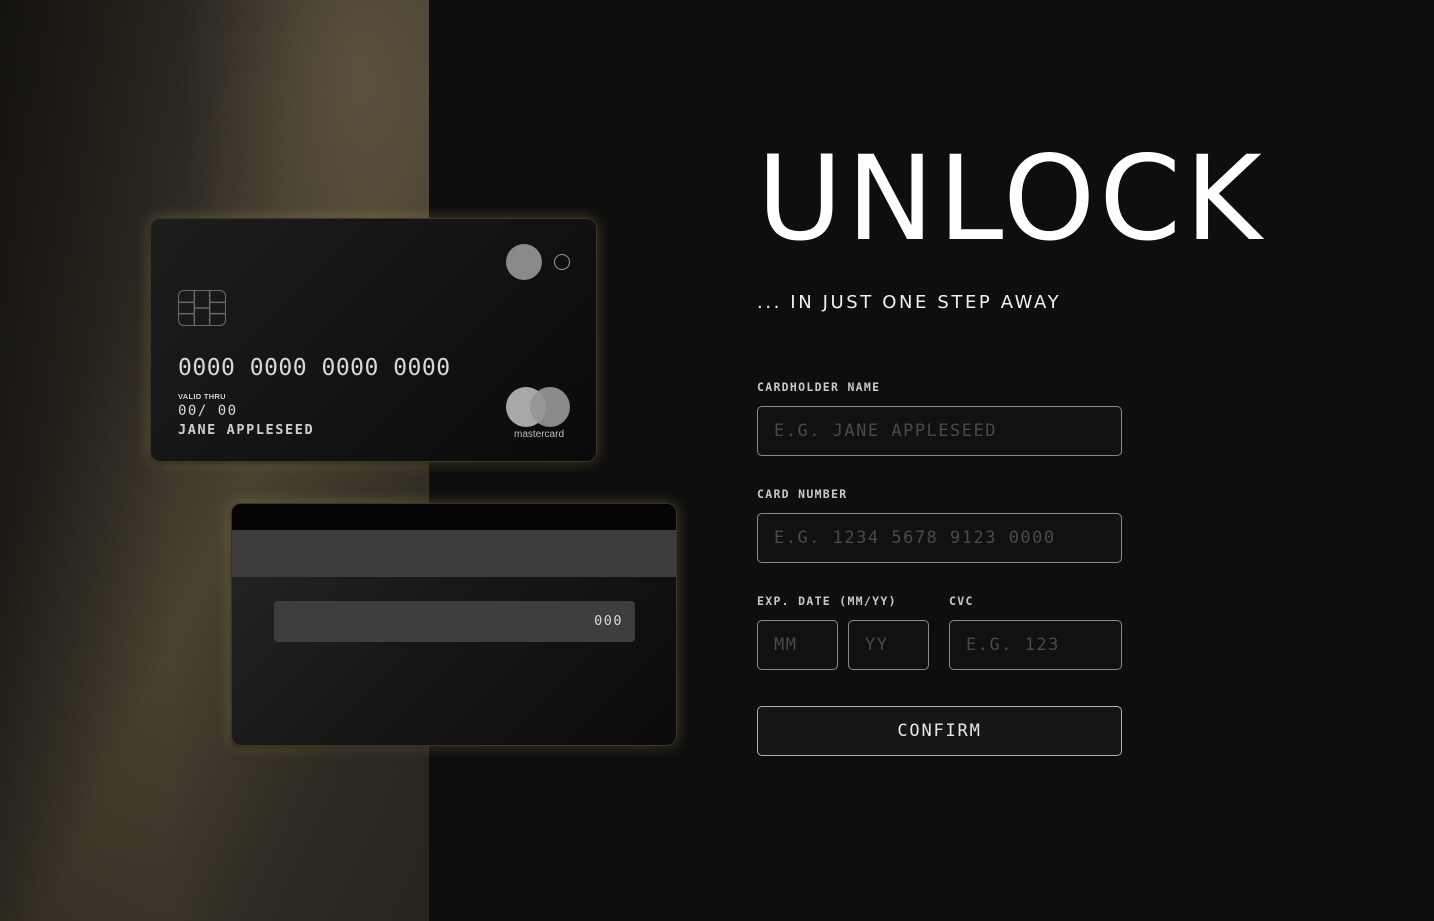  I want to click on mastercard-logo: mastercard, so click(538, 414).